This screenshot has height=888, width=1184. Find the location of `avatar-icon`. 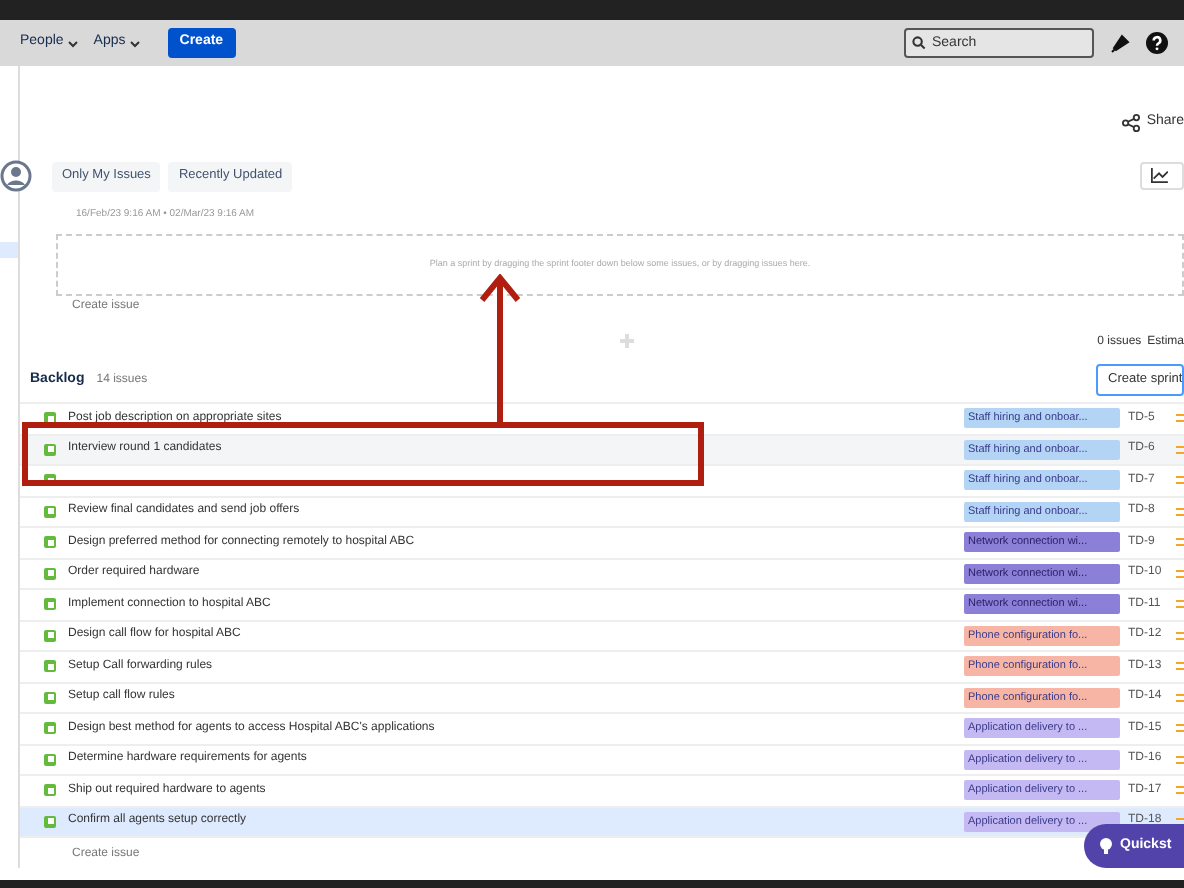

avatar-icon is located at coordinates (16, 176).